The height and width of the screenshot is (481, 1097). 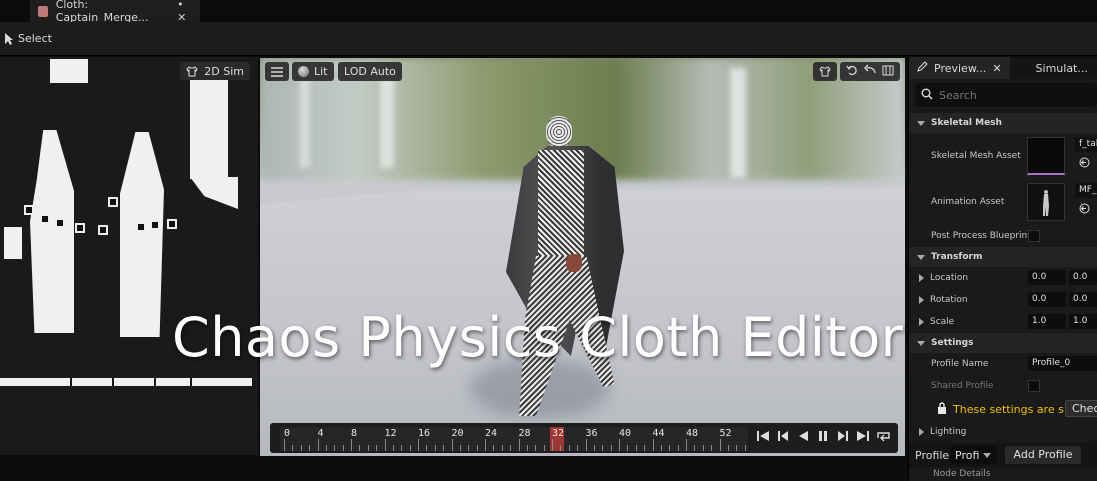 What do you see at coordinates (974, 455) in the screenshot?
I see `profile-dropdown: Profi` at bounding box center [974, 455].